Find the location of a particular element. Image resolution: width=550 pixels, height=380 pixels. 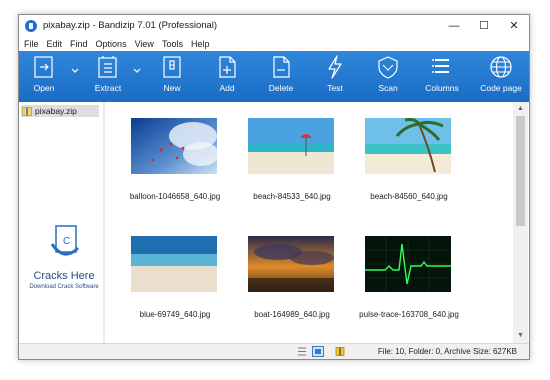

file-item: blue-69749_640.jpg is located at coordinates (172, 275).